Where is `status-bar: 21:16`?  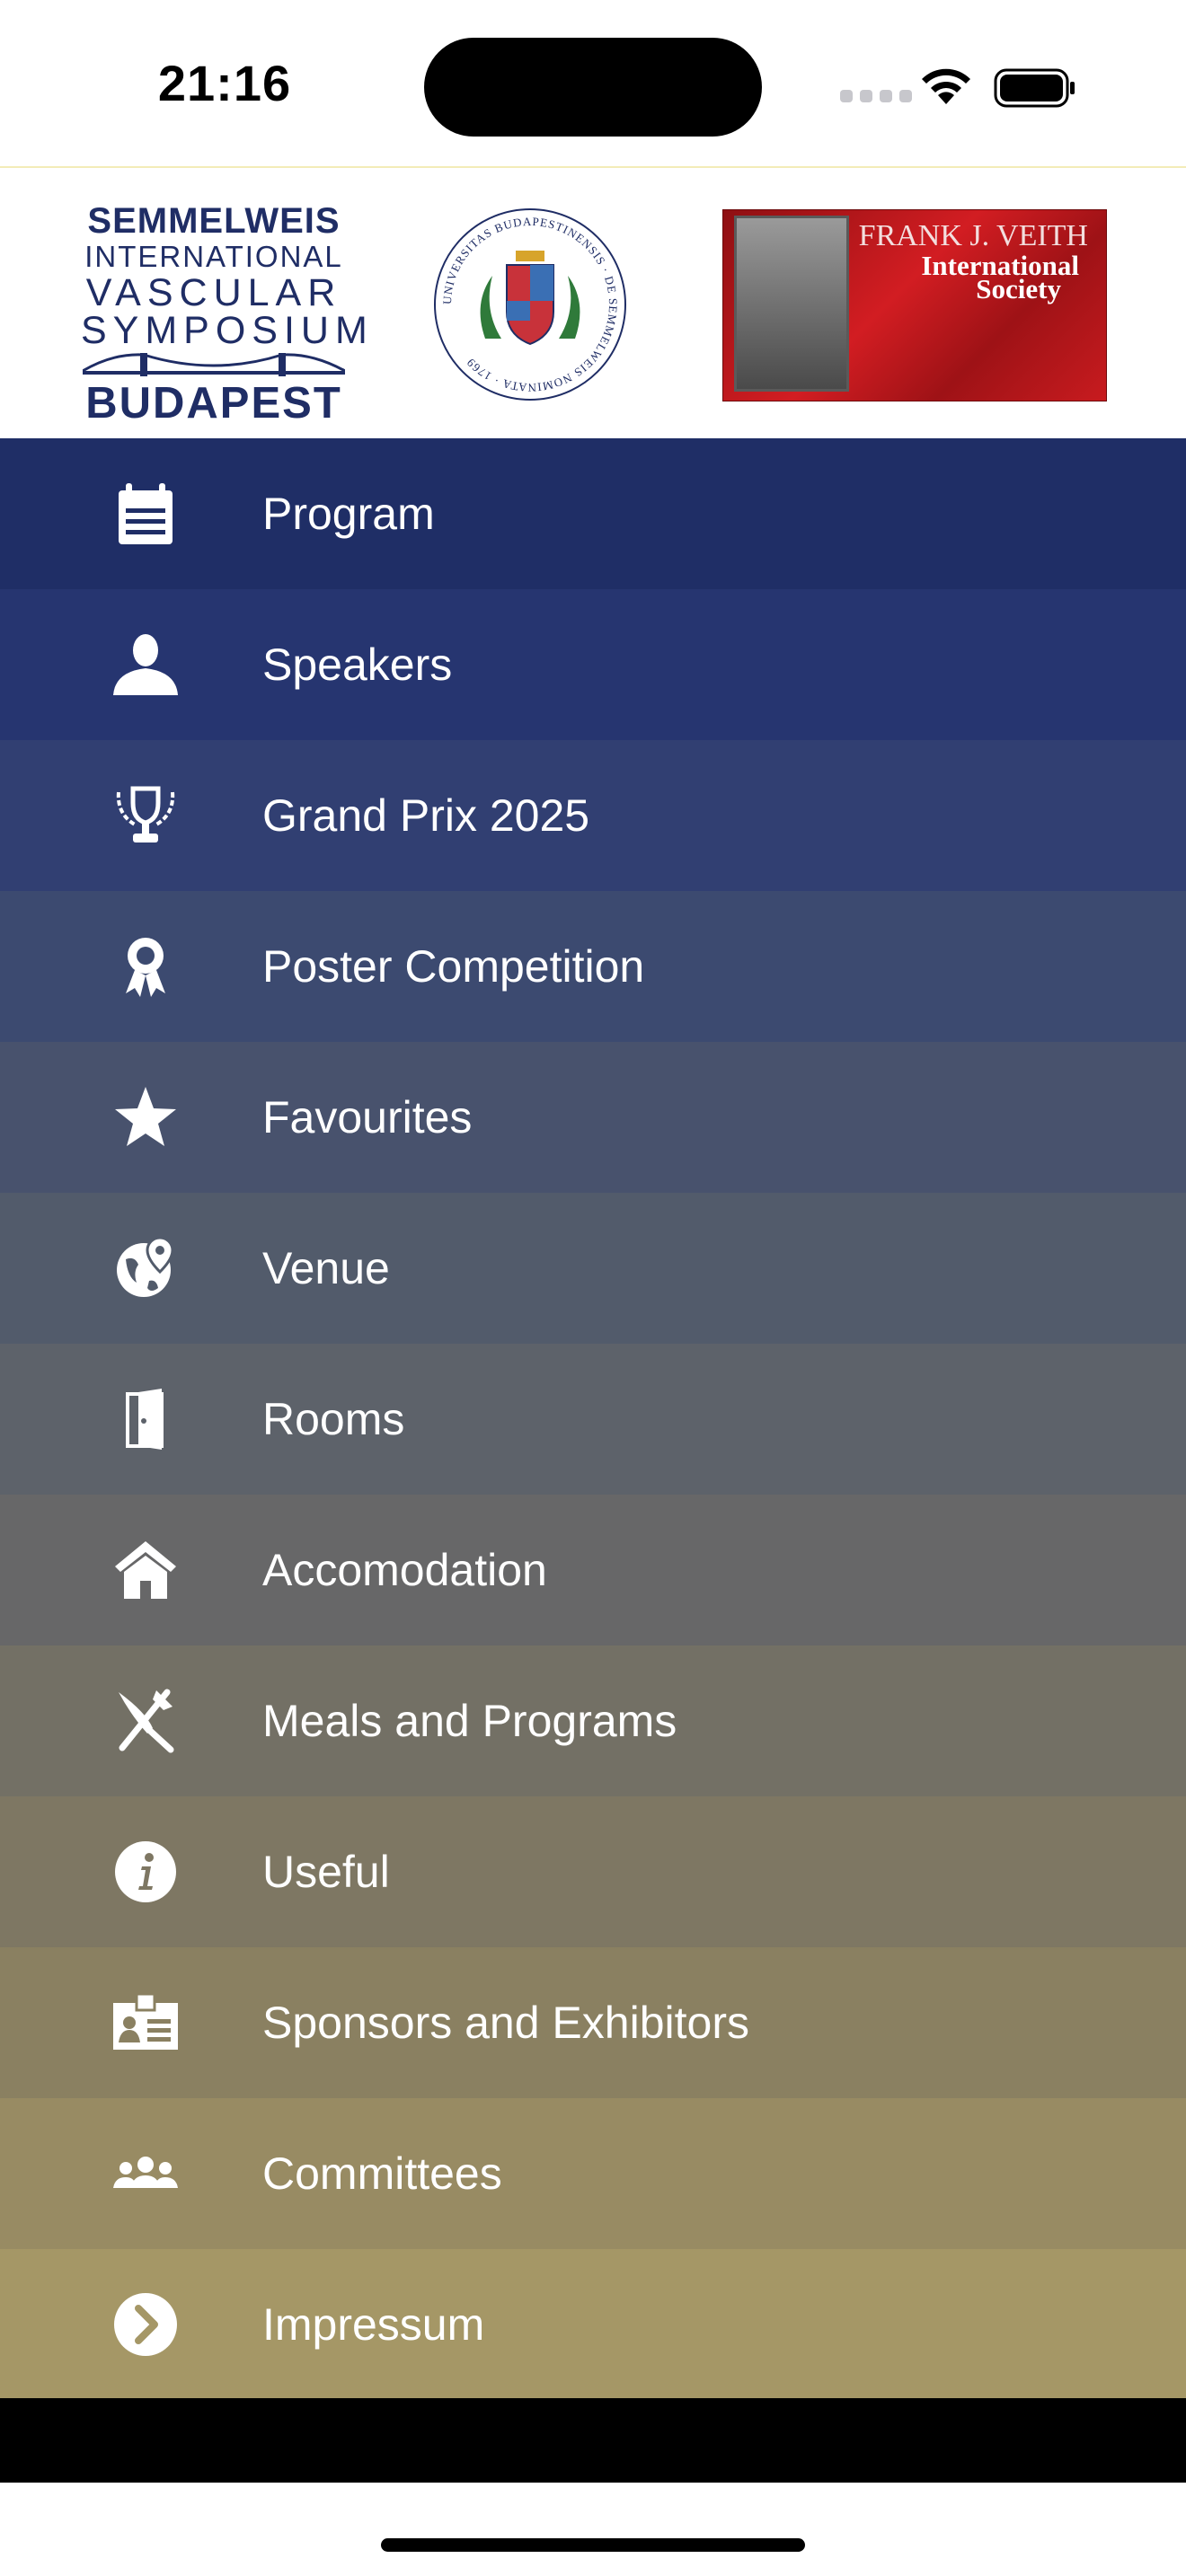
status-bar: 21:16 is located at coordinates (593, 83).